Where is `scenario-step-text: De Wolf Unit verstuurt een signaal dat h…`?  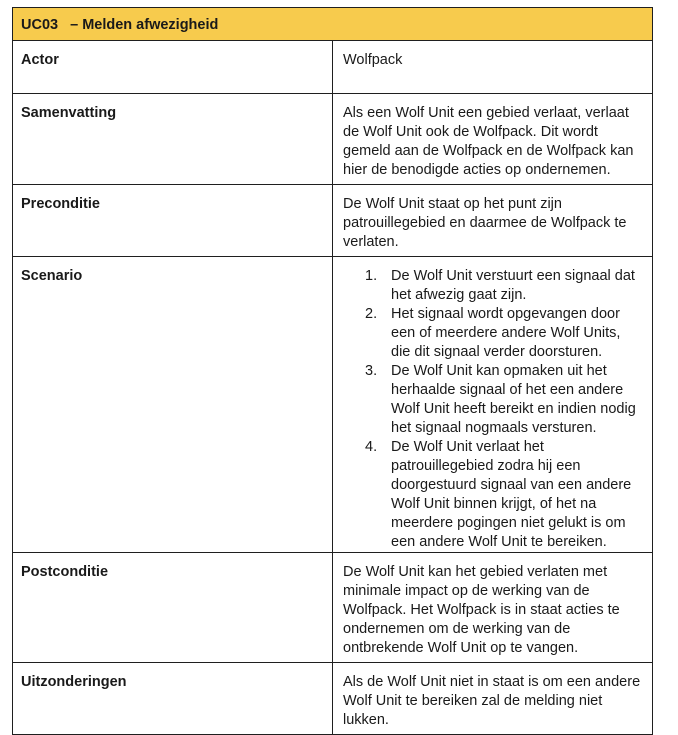
scenario-step-text: De Wolf Unit verstuurt een signaal dat h… is located at coordinates (513, 285).